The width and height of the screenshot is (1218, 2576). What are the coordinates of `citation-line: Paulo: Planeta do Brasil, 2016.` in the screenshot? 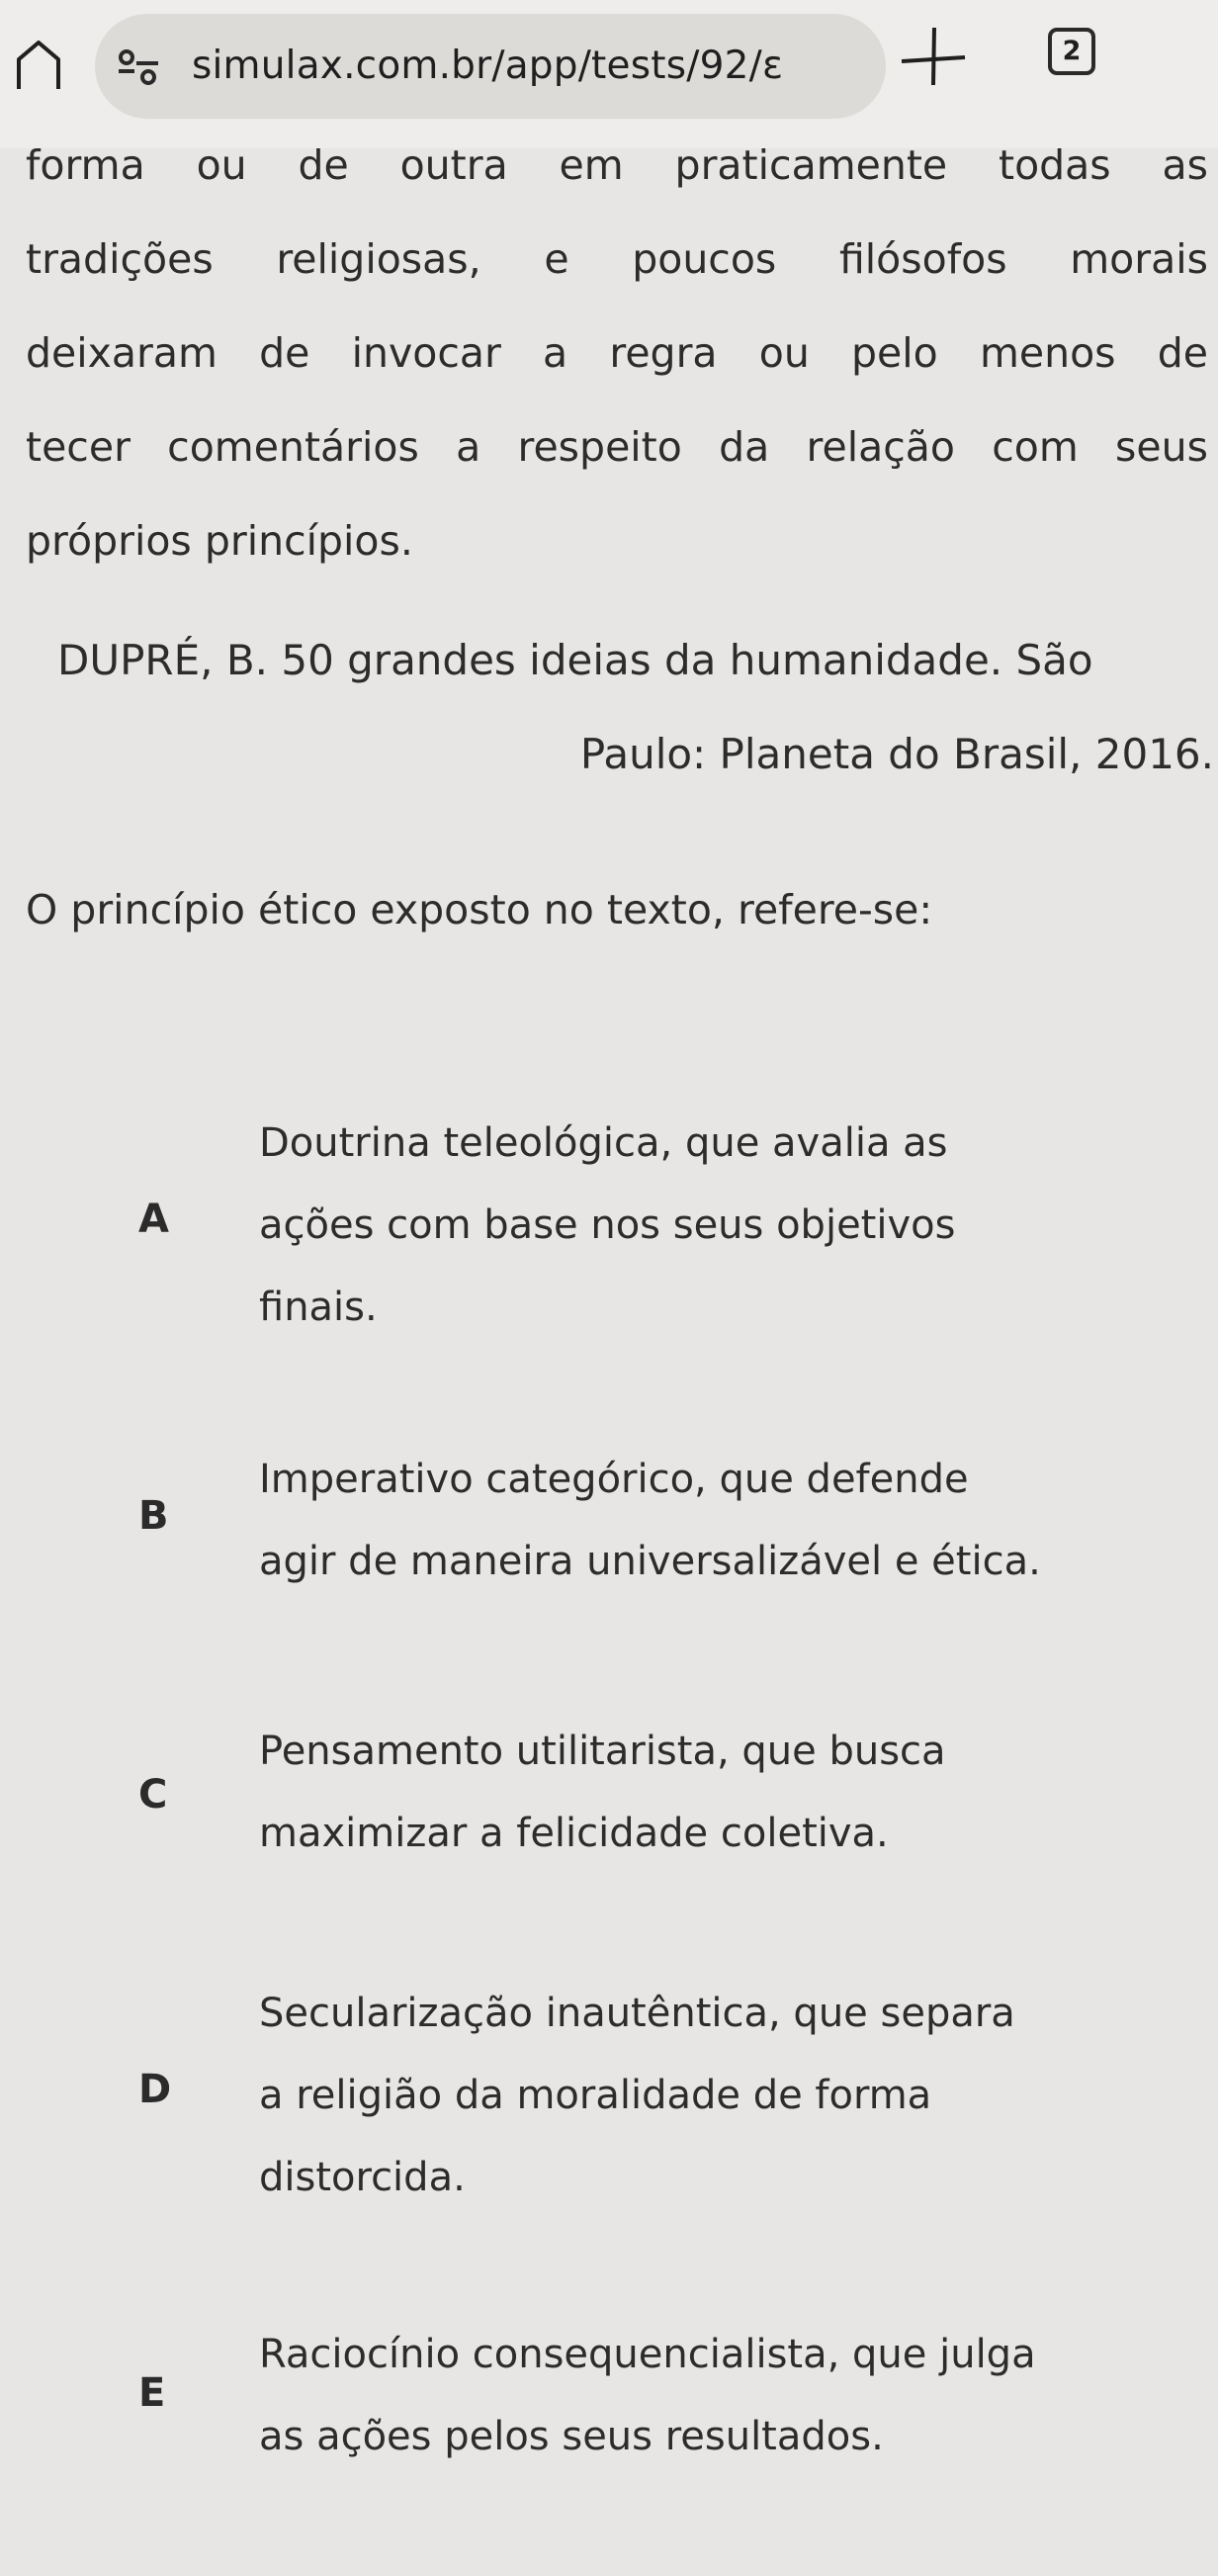 It's located at (897, 754).